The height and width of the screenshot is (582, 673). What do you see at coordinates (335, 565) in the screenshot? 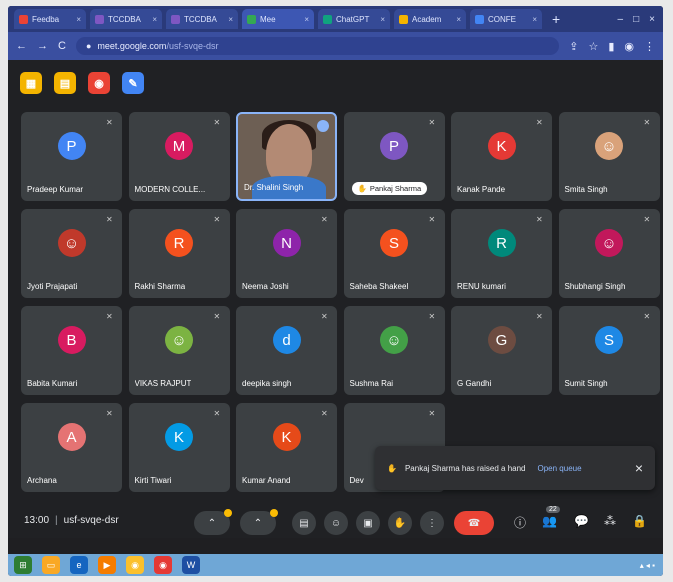
I see `os-taskbar: ⊞ ▭ e ▶ ◉ ◉ W ▴ ◂ ▪` at bounding box center [335, 565].